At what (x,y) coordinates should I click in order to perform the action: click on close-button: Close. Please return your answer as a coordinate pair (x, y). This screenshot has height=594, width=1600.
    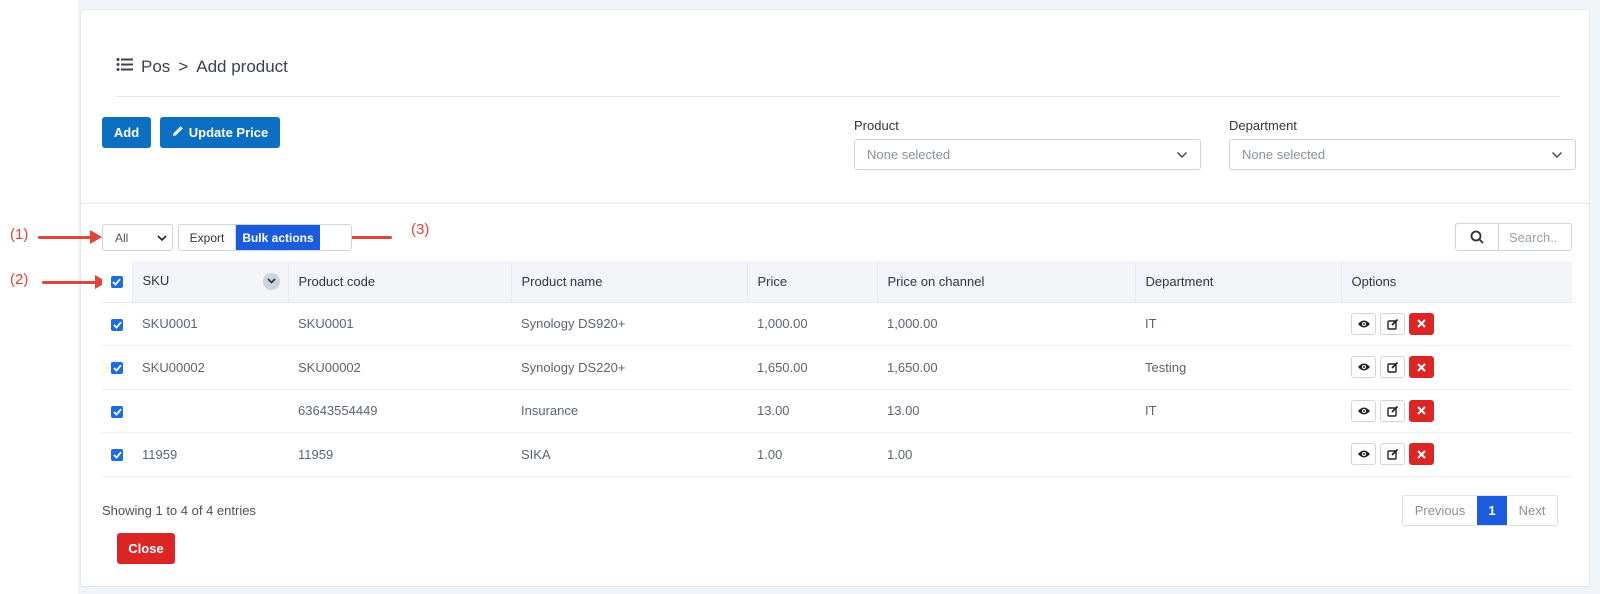
    Looking at the image, I should click on (146, 548).